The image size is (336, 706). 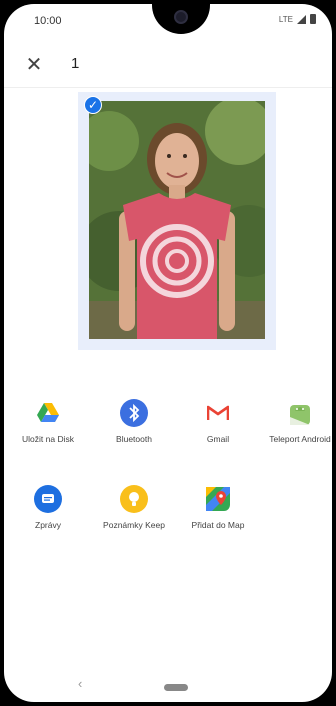 What do you see at coordinates (75, 63) in the screenshot?
I see `selected-count: 1` at bounding box center [75, 63].